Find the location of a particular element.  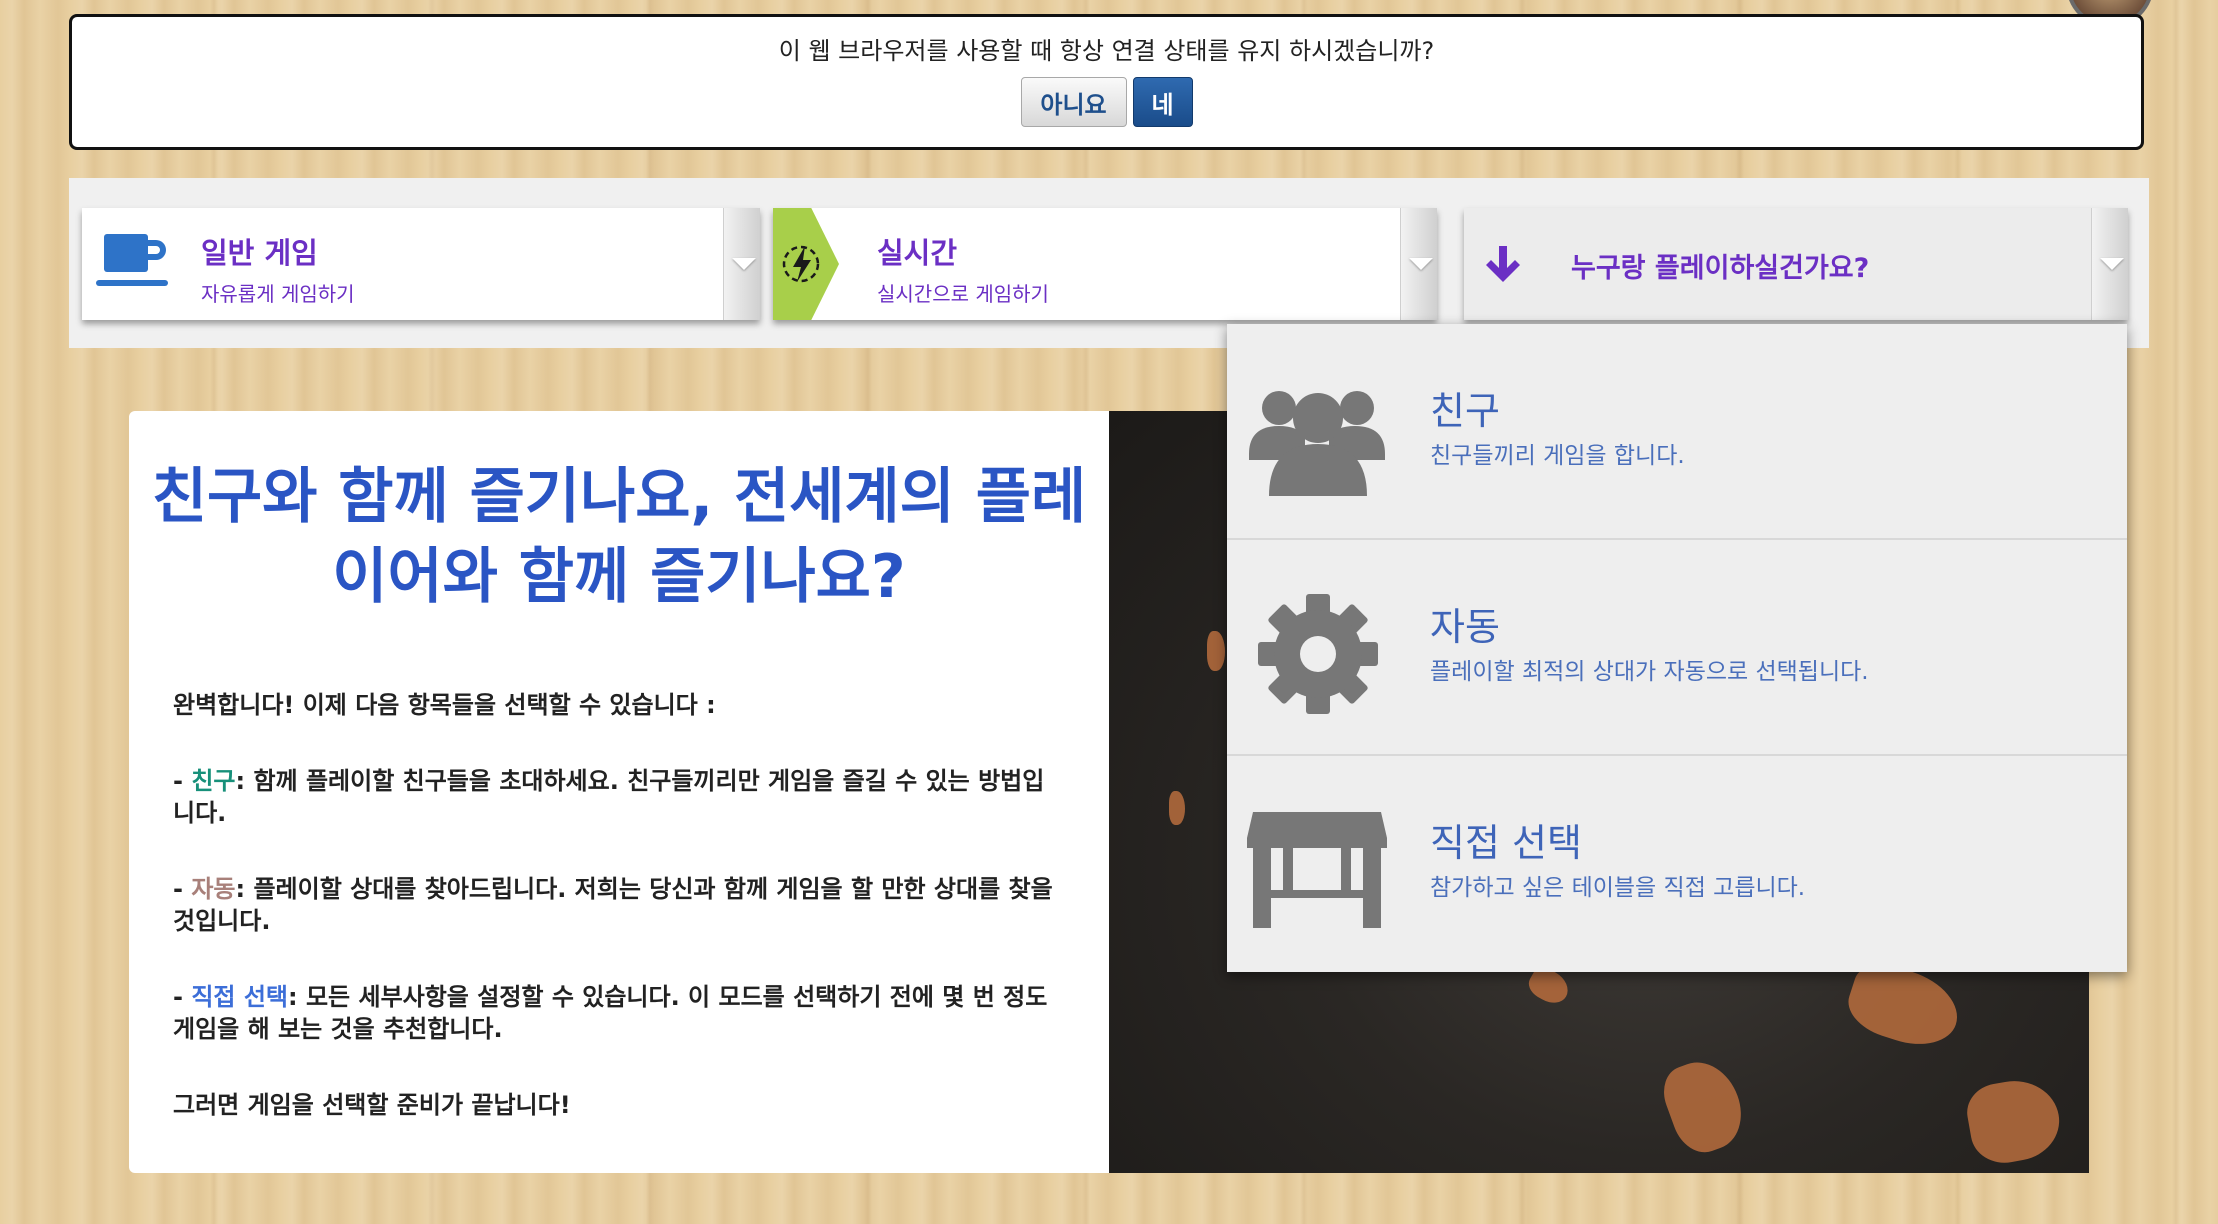

mode-subtitle-normal: 자유롭게 게임하기 is located at coordinates (278, 294).